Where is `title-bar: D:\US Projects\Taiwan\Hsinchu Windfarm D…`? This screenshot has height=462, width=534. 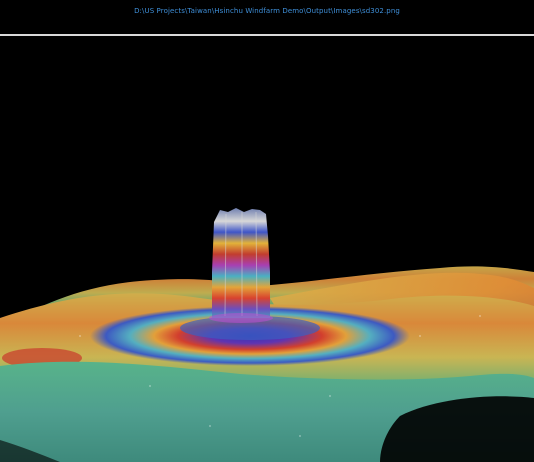 title-bar: D:\US Projects\Taiwan\Hsinchu Windfarm D… is located at coordinates (267, 17).